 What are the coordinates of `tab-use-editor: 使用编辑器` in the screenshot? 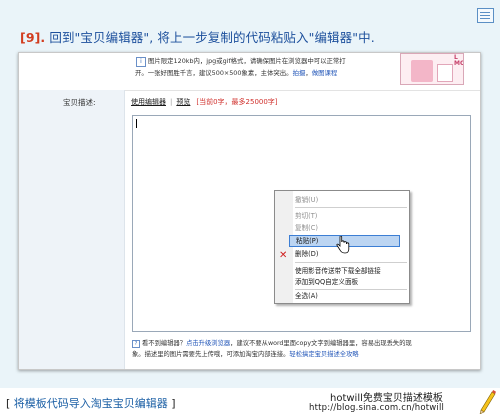 It's located at (148, 102).